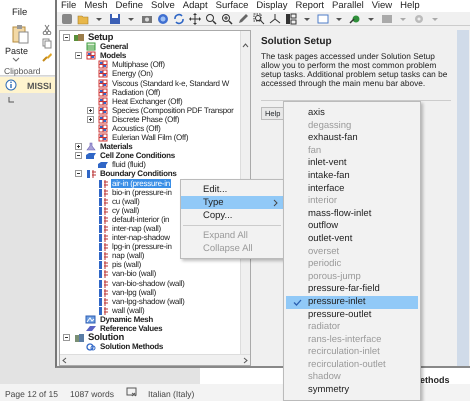  I want to click on info-text: MISSI, so click(39, 86).